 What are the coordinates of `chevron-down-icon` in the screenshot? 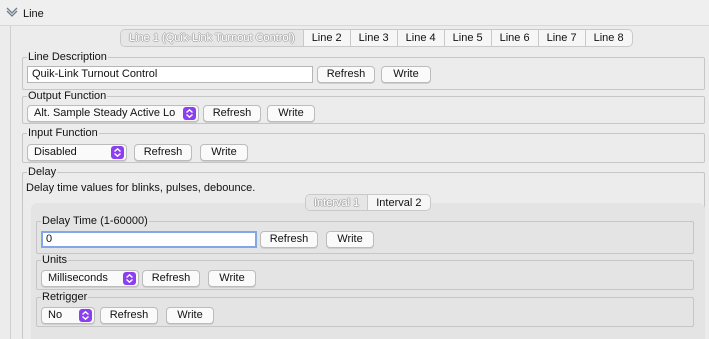 It's located at (12, 12).